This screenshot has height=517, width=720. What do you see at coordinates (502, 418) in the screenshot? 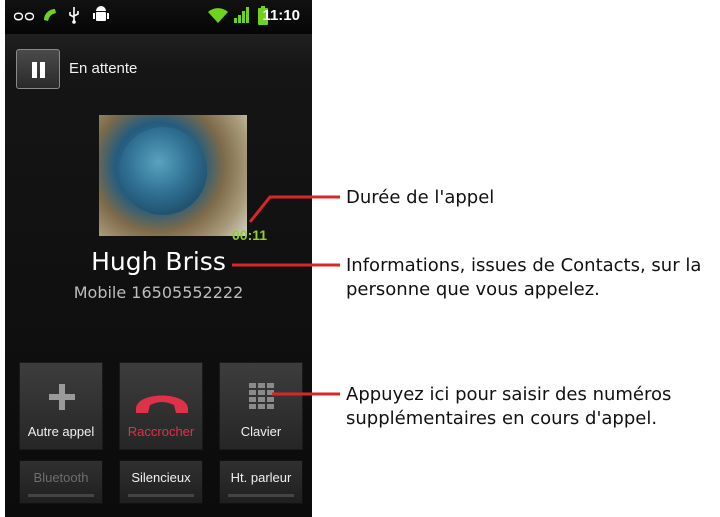
I see `keypad-annotation-line2: supplémentaires en cours d'appel.` at bounding box center [502, 418].